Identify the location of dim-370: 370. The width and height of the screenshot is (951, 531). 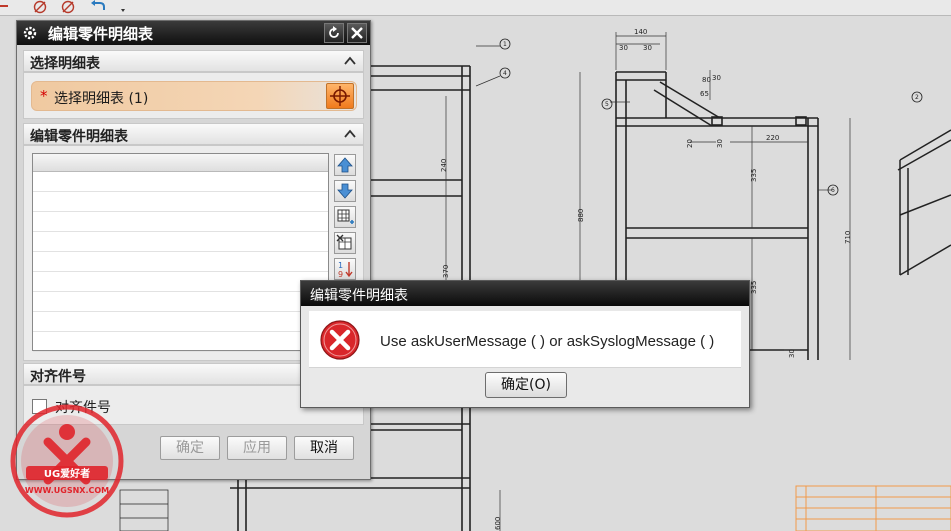
(446, 271).